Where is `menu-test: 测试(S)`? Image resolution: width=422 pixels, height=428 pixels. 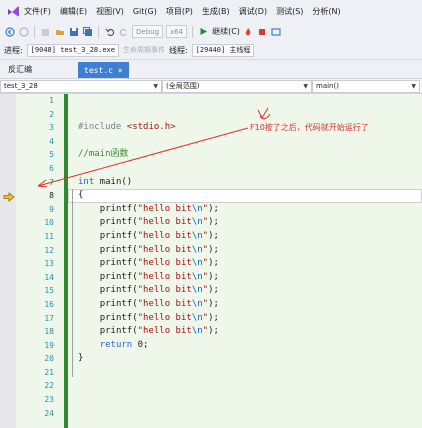 menu-test: 测试(S) is located at coordinates (289, 11).